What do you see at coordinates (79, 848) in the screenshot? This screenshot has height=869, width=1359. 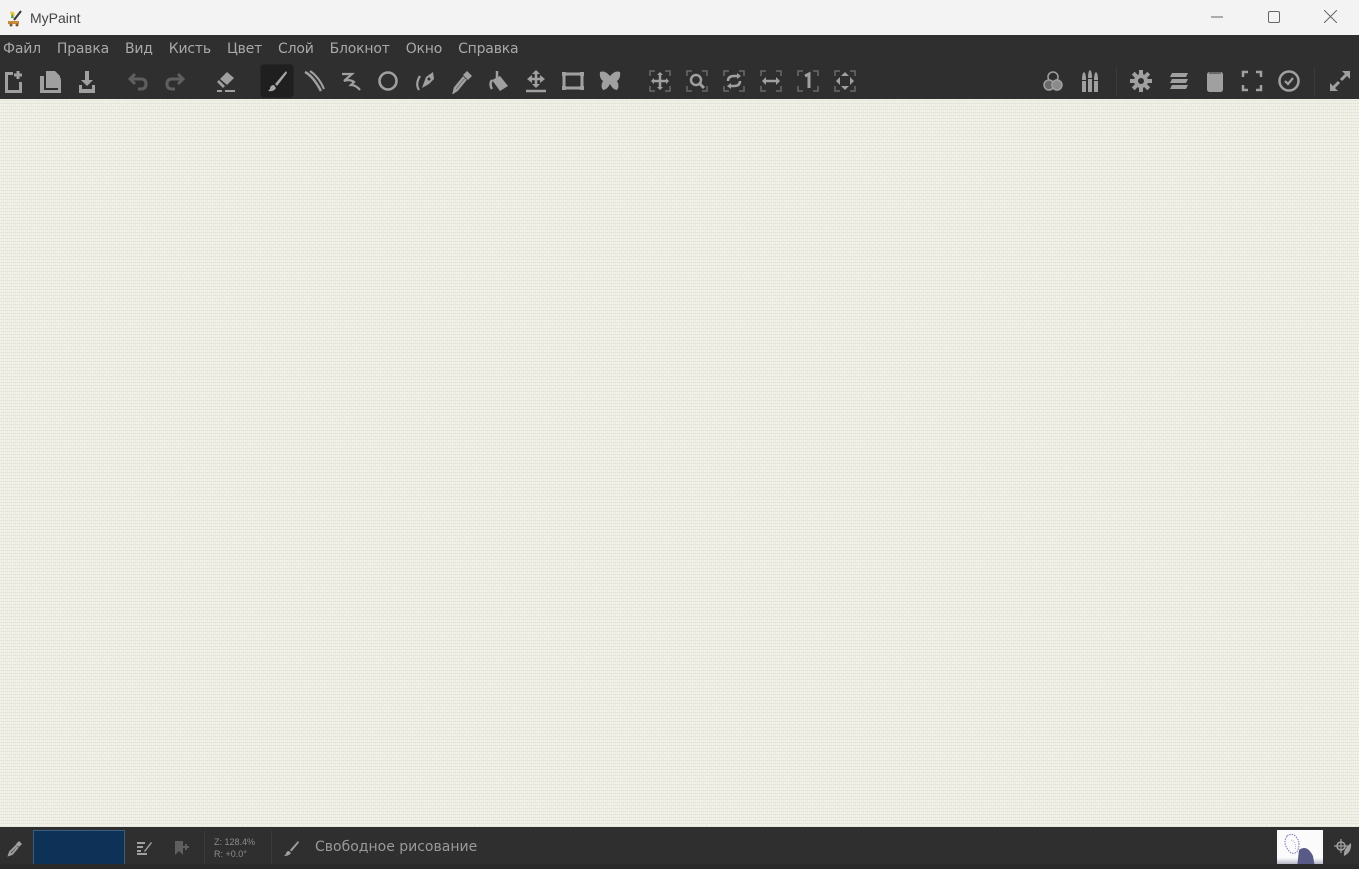 I see `current-color-swatch` at bounding box center [79, 848].